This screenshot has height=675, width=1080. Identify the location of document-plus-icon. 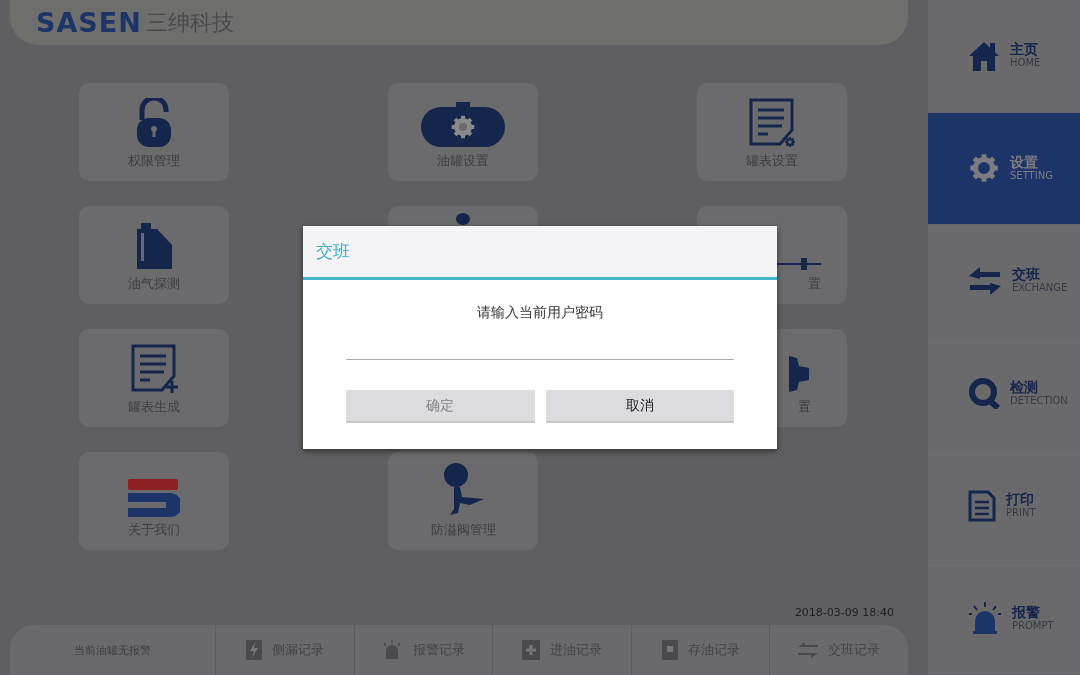
(154, 369).